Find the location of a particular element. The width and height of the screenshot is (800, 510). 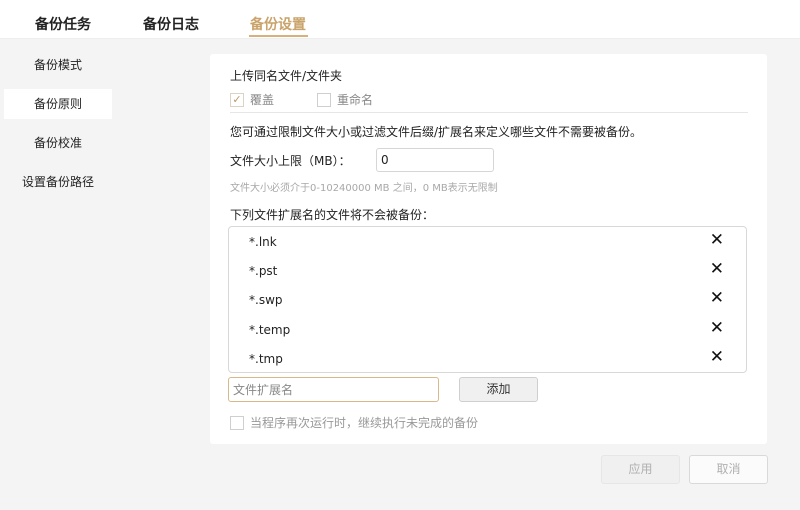

tab-backup-tasks: 备份任务 is located at coordinates (63, 24).